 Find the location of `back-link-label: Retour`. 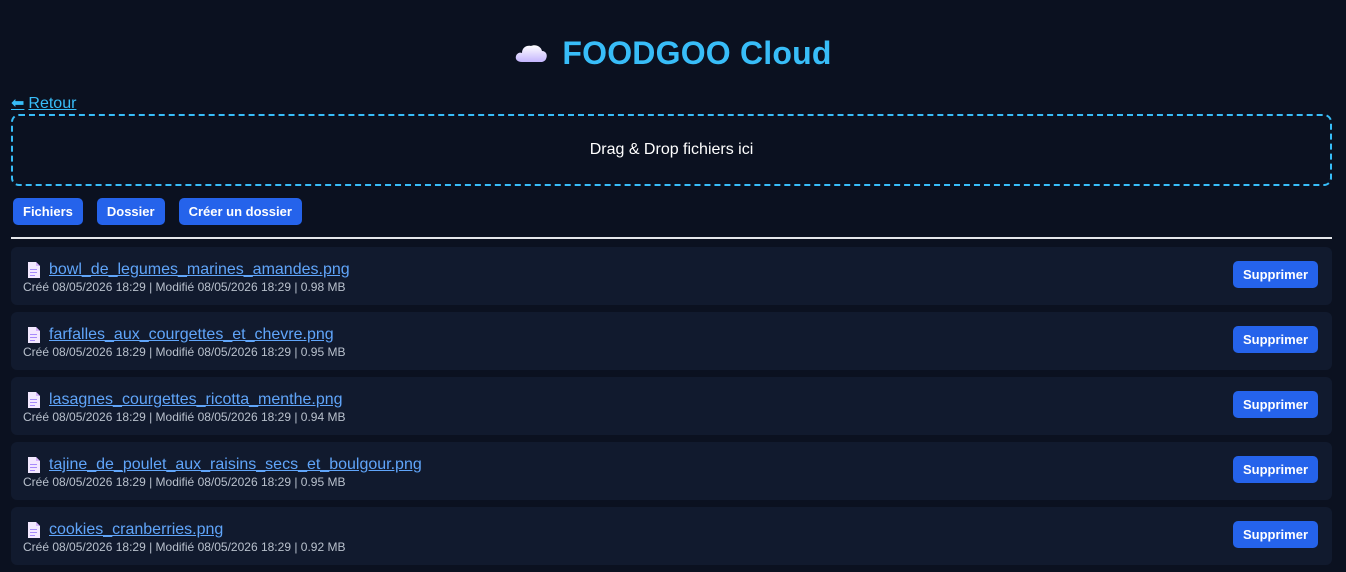

back-link-label: Retour is located at coordinates (52, 103).